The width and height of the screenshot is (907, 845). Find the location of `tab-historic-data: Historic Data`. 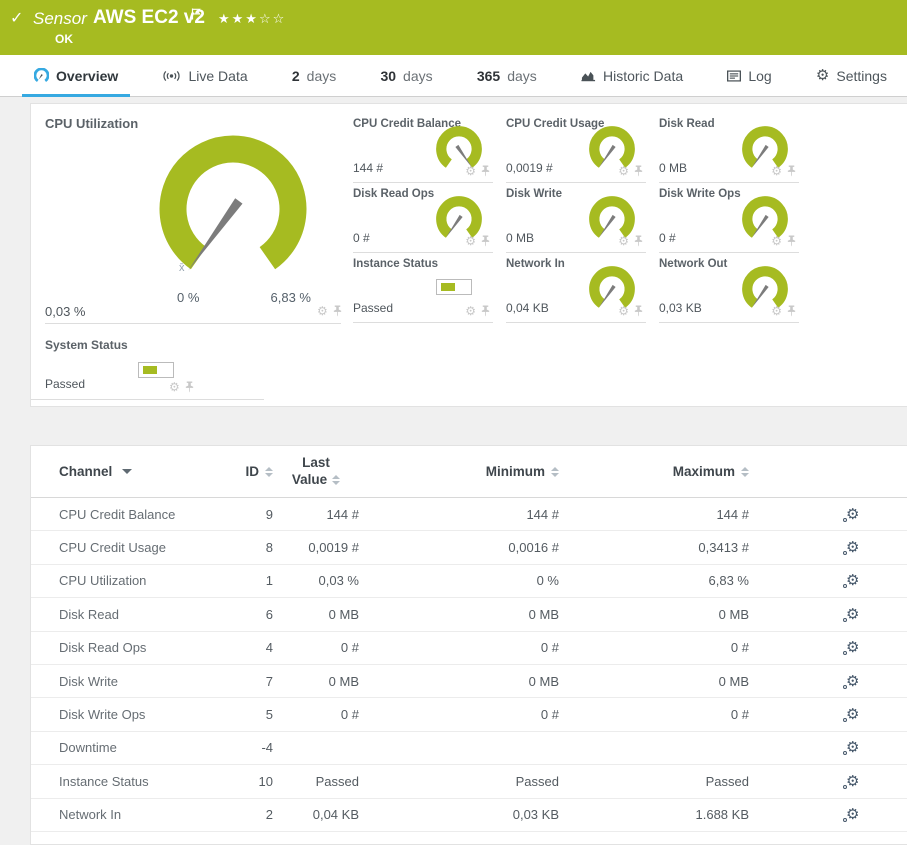

tab-historic-data: Historic Data is located at coordinates (632, 75).